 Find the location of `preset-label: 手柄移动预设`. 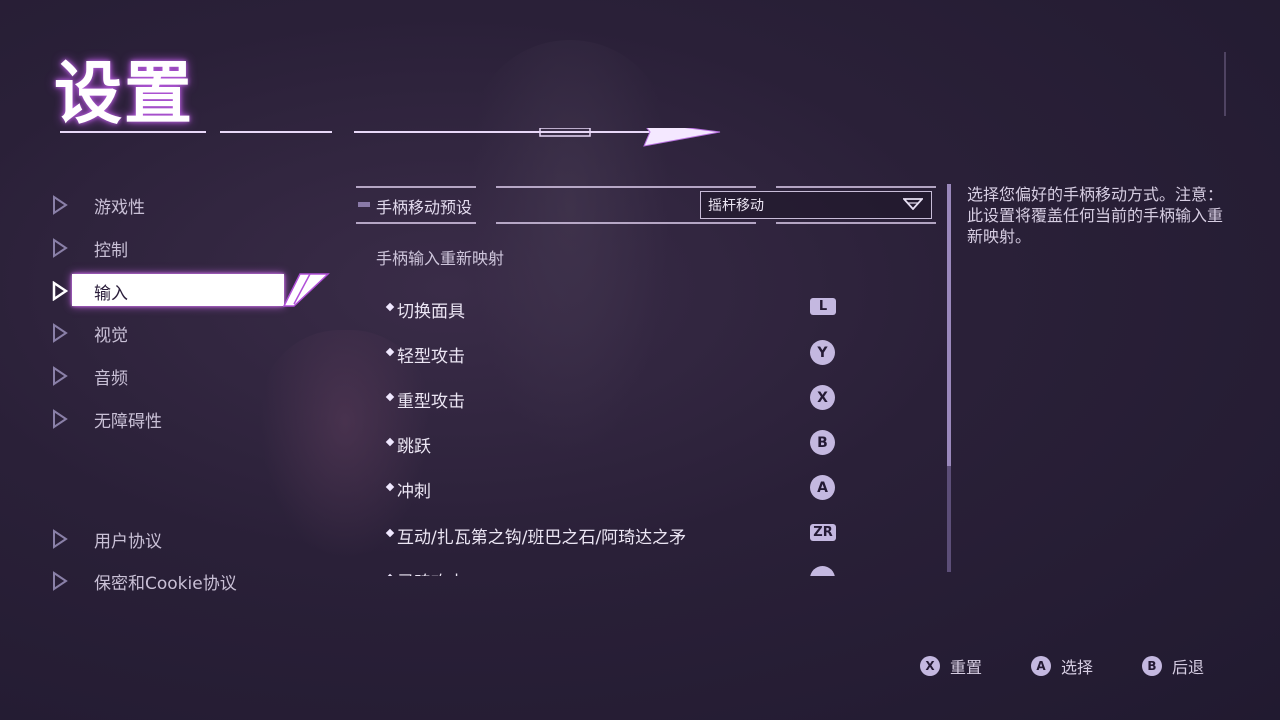

preset-label: 手柄移动预设 is located at coordinates (424, 207).